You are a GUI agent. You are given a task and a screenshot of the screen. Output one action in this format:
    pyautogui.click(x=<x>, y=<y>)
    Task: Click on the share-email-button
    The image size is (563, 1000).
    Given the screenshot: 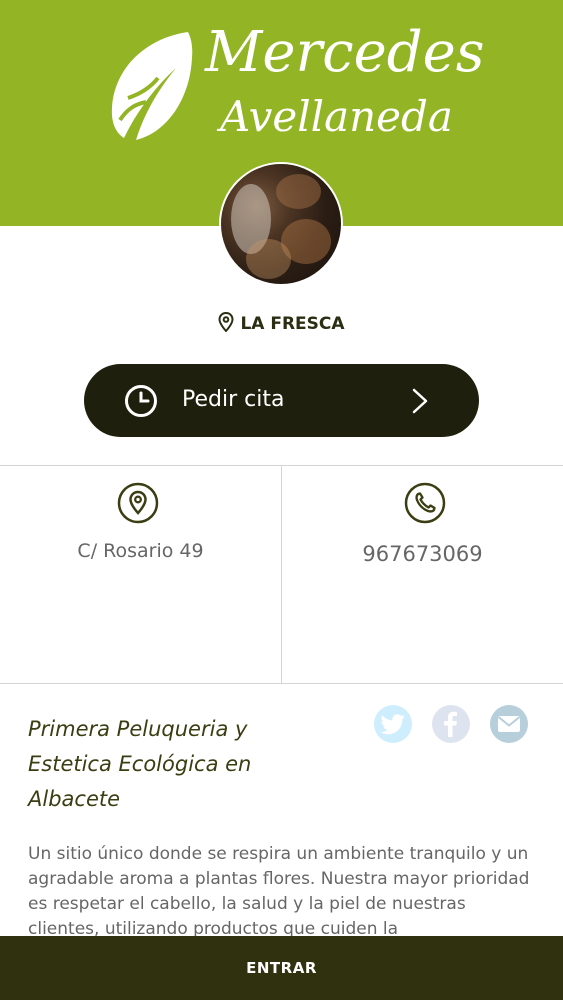 What is the action you would take?
    pyautogui.click(x=509, y=724)
    